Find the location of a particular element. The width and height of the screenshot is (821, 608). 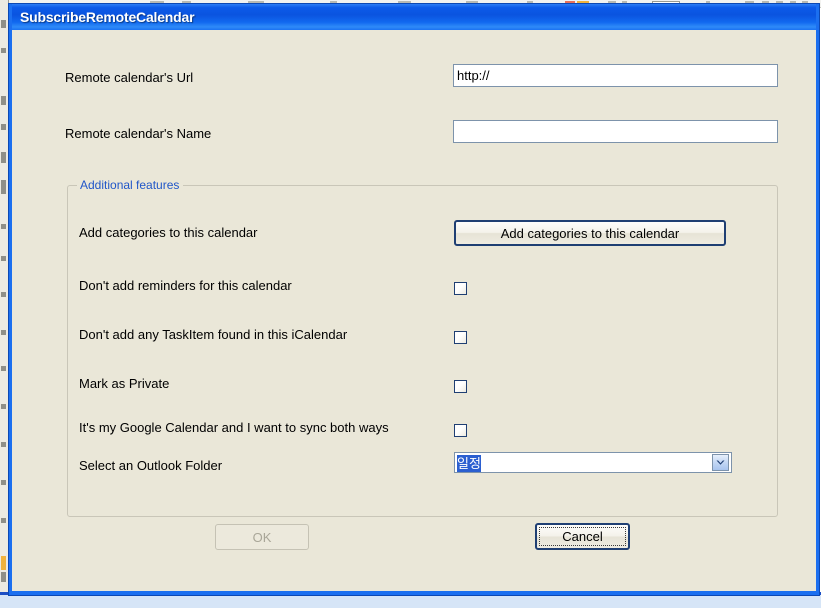

mark-as-private-label: Mark as Private is located at coordinates (124, 383).